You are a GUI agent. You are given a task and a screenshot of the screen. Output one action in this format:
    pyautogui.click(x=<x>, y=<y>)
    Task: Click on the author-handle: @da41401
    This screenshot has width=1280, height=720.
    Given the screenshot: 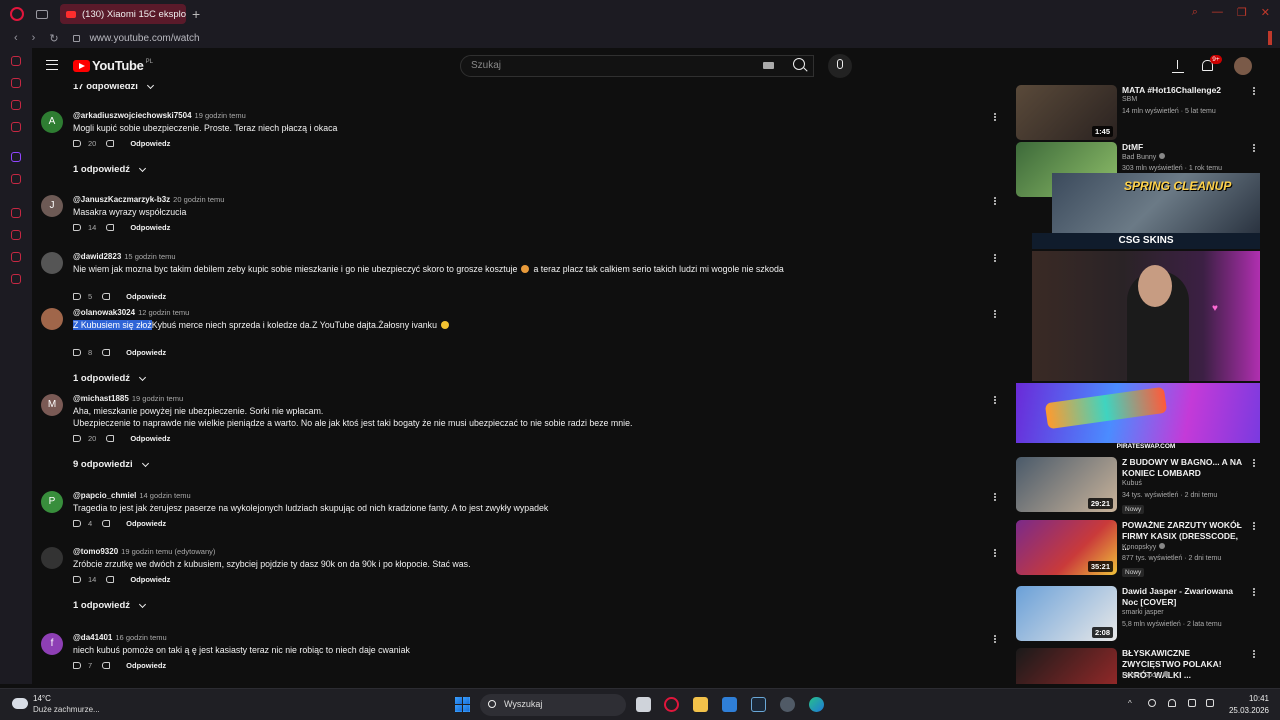 What is the action you would take?
    pyautogui.click(x=92, y=637)
    